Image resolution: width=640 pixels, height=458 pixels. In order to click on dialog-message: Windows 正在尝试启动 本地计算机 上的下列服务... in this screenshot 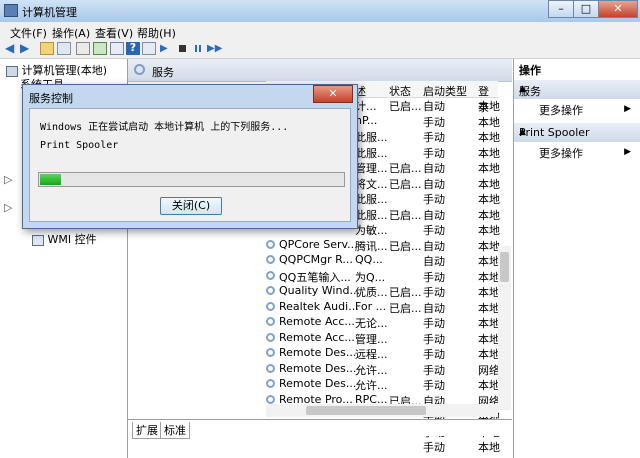, I will do `click(164, 127)`.